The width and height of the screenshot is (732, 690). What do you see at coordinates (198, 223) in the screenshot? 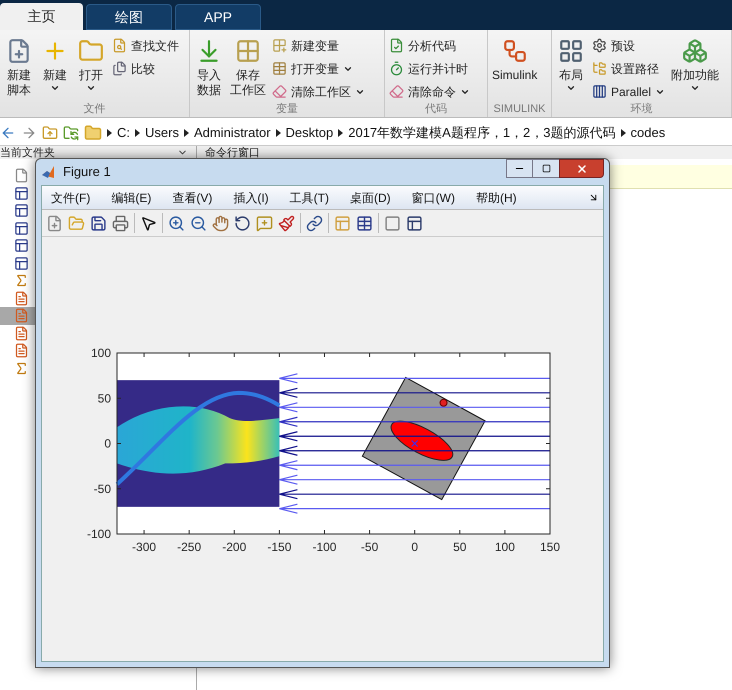
I see `zoom-out-icon` at bounding box center [198, 223].